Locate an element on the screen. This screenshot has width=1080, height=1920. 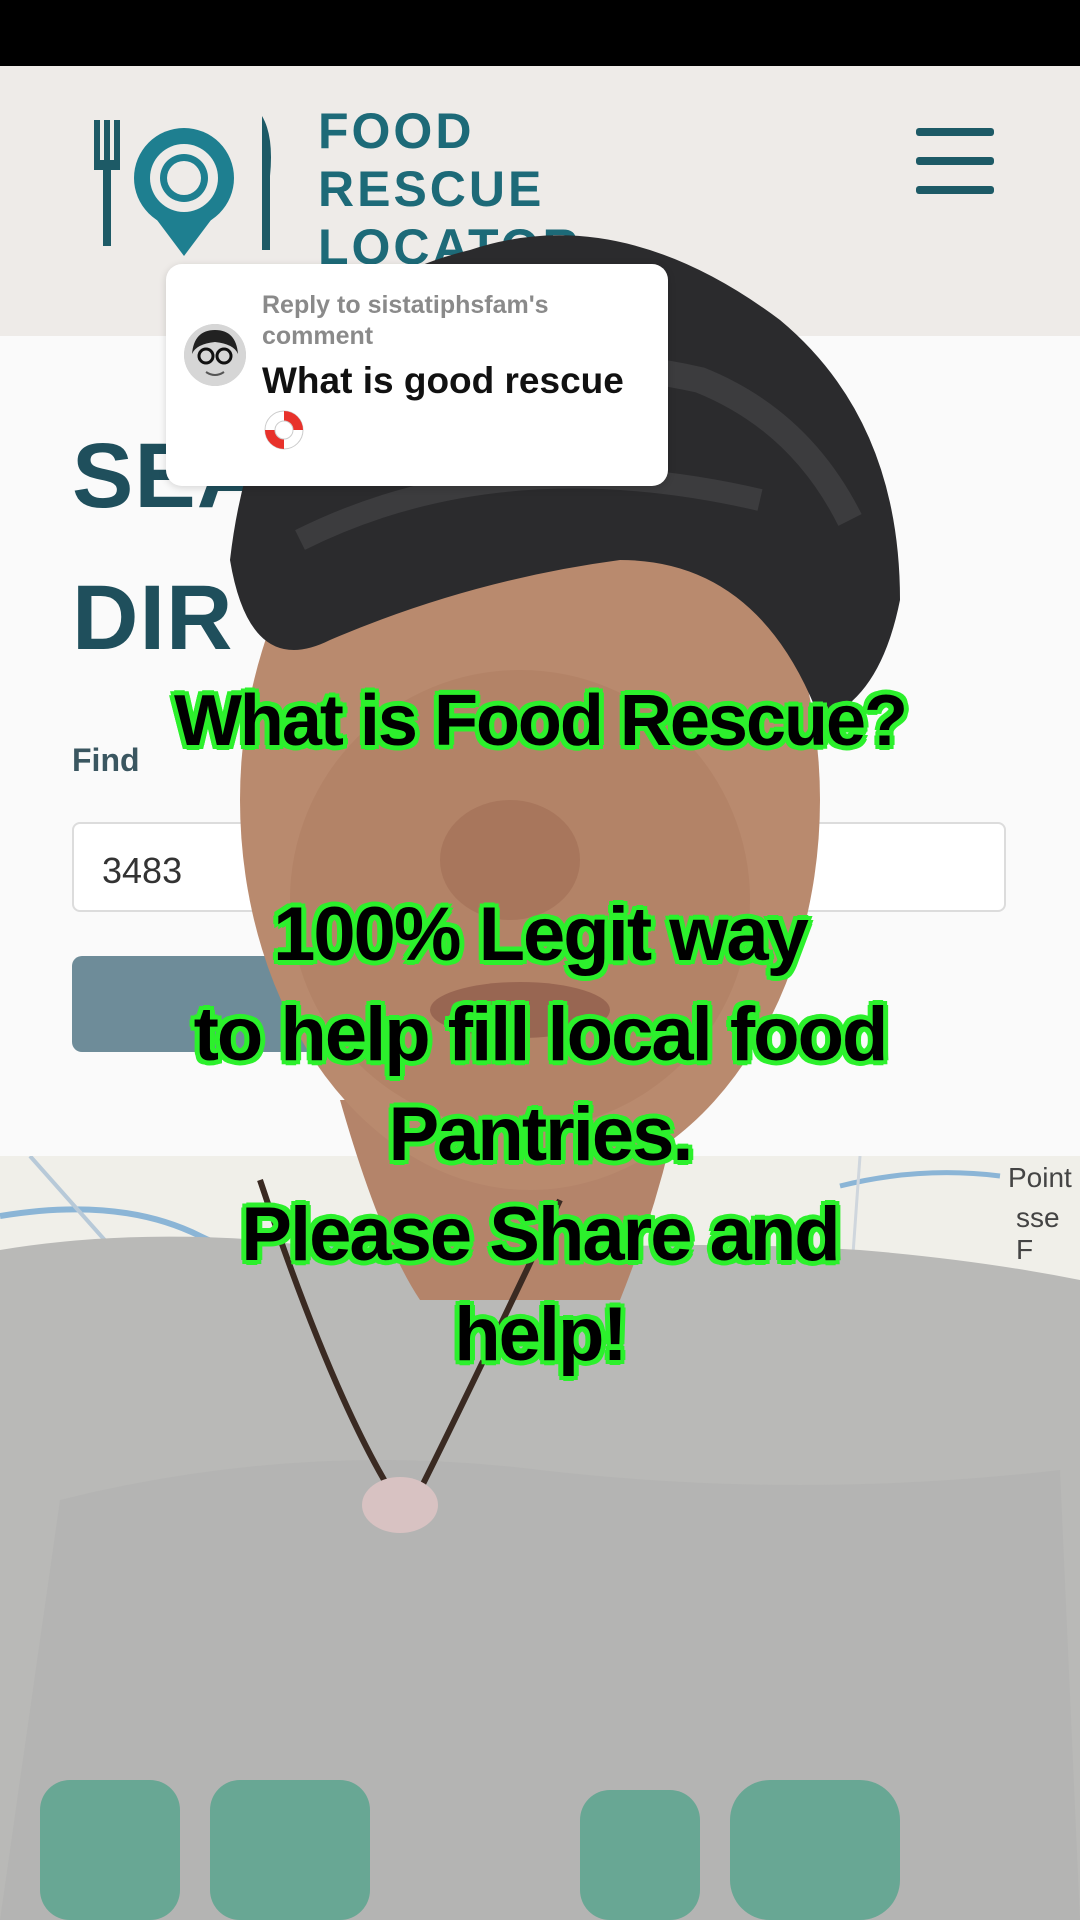
caption-line: 100% Legit way is located at coordinates (541, 934).